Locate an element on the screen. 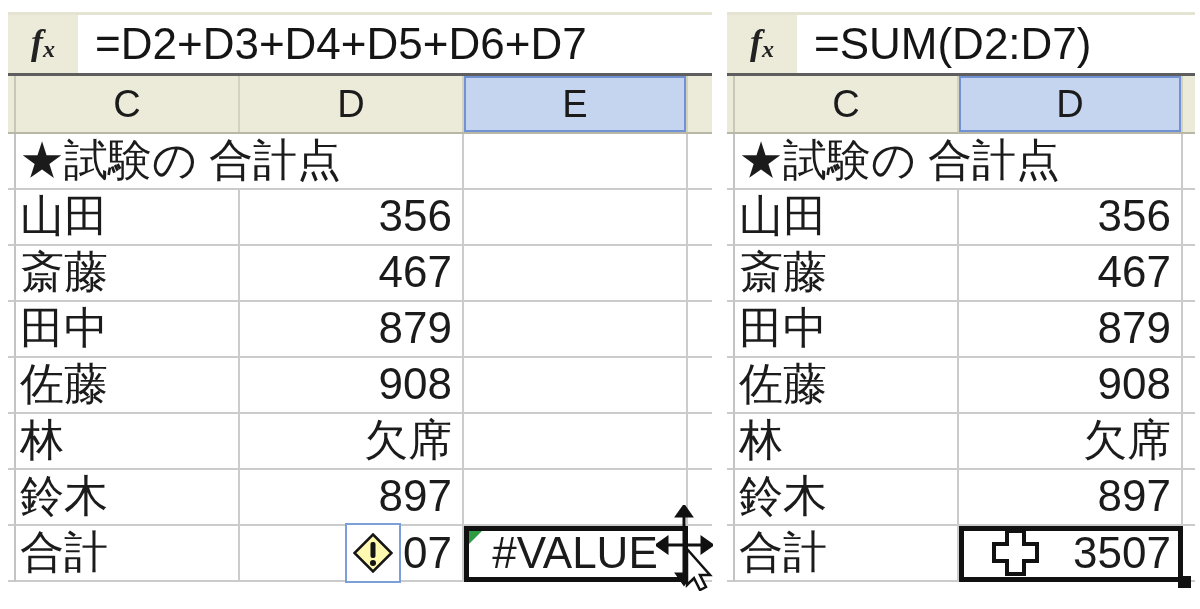  fill-handle is located at coordinates (1184, 582).